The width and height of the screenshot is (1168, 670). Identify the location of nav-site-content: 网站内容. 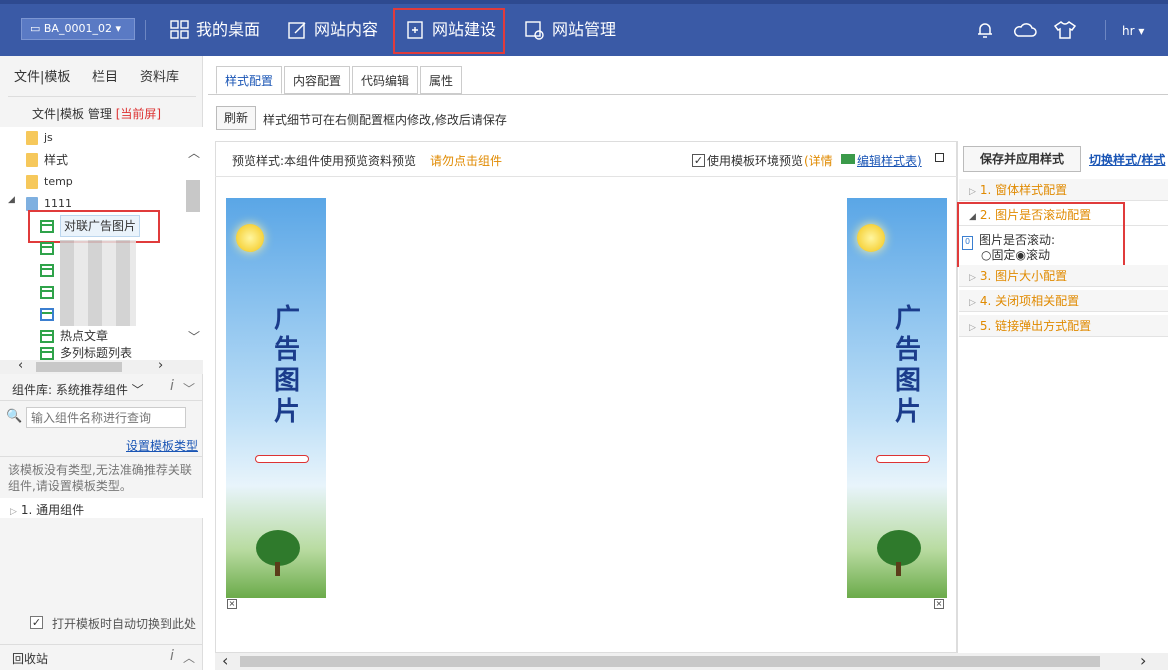
(333, 30).